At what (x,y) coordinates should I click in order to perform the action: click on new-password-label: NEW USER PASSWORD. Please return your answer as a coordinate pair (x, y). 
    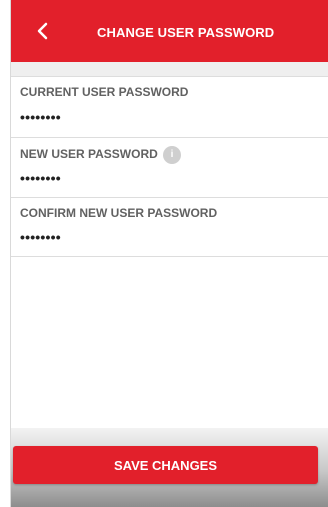
    Looking at the image, I should click on (89, 154).